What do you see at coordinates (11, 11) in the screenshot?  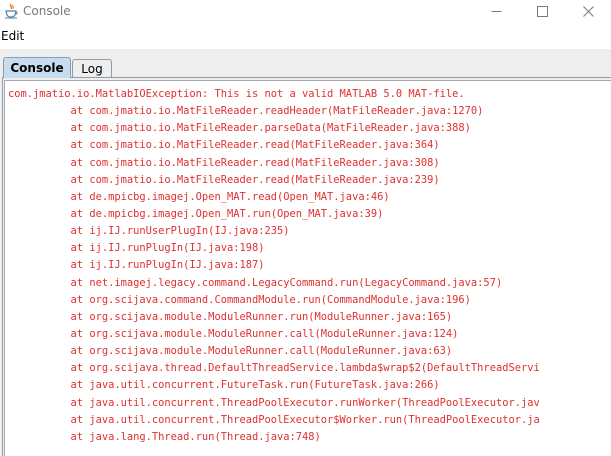 I see `java-coffee-cup-icon` at bounding box center [11, 11].